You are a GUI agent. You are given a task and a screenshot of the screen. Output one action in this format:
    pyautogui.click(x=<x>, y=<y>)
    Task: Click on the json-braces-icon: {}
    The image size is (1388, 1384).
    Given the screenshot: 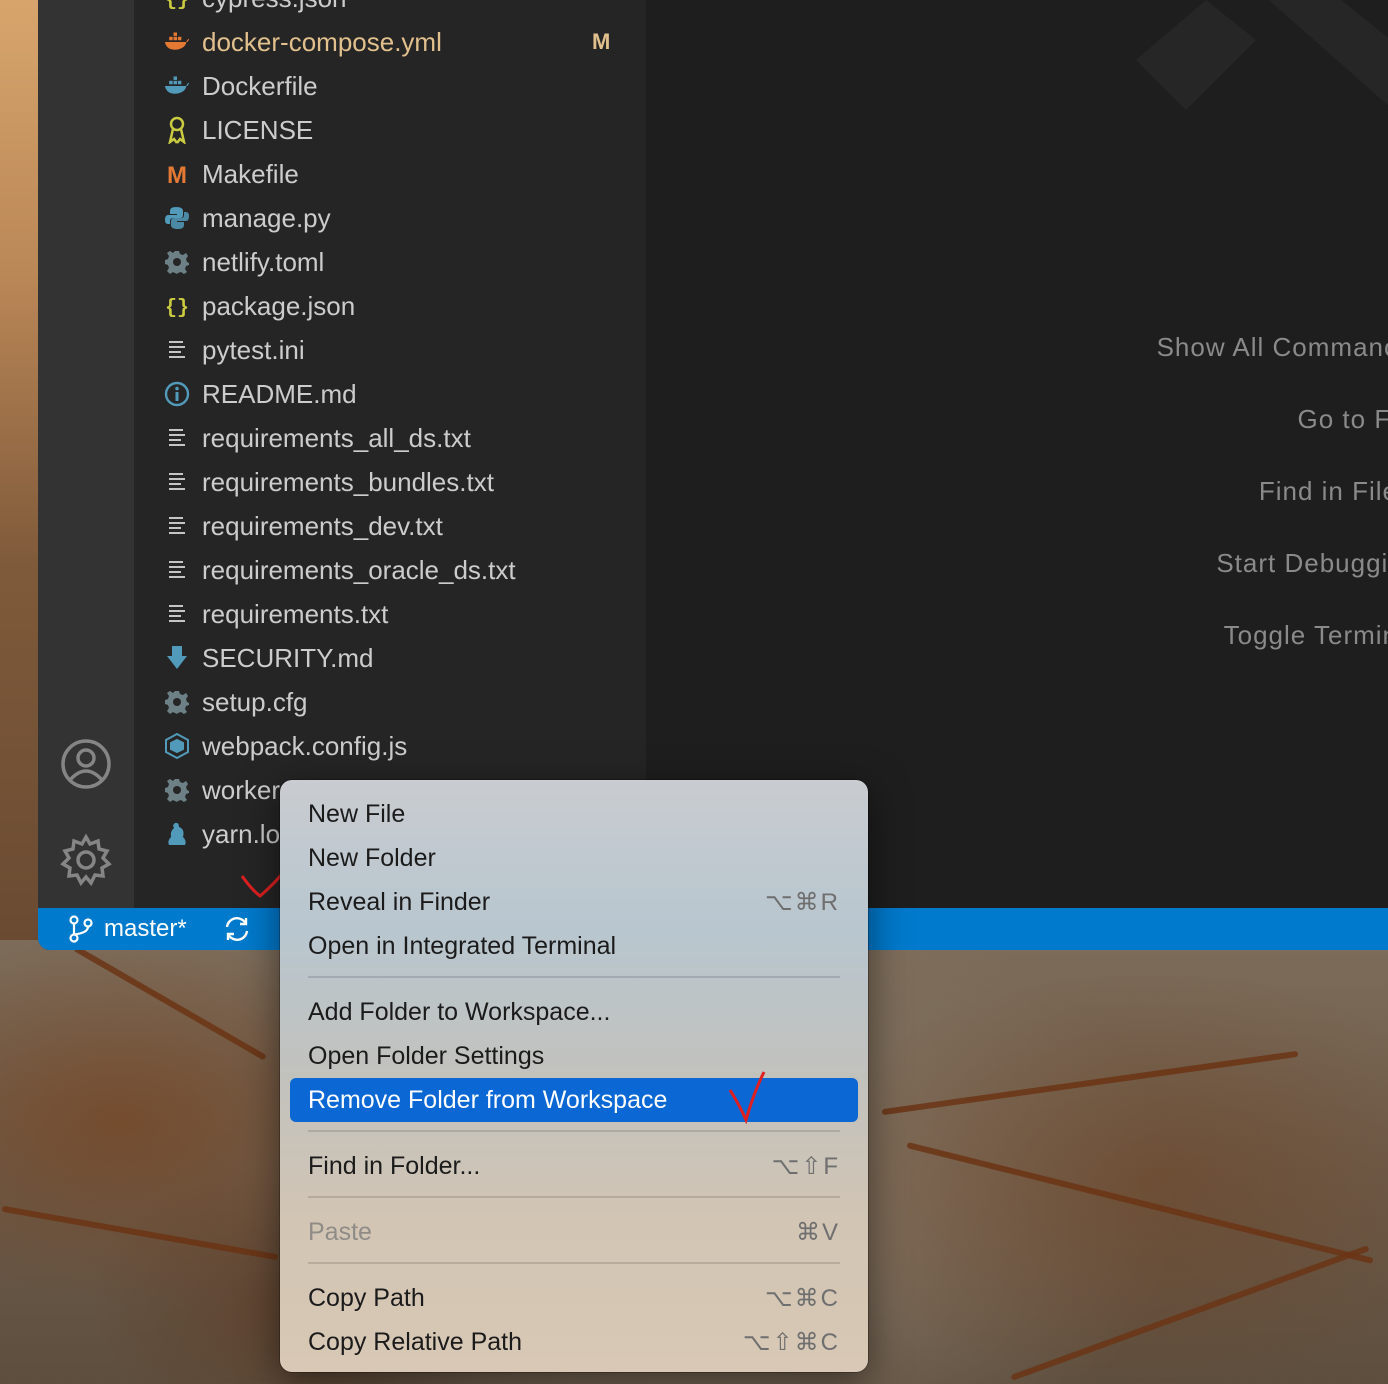 What is the action you would take?
    pyautogui.click(x=177, y=5)
    